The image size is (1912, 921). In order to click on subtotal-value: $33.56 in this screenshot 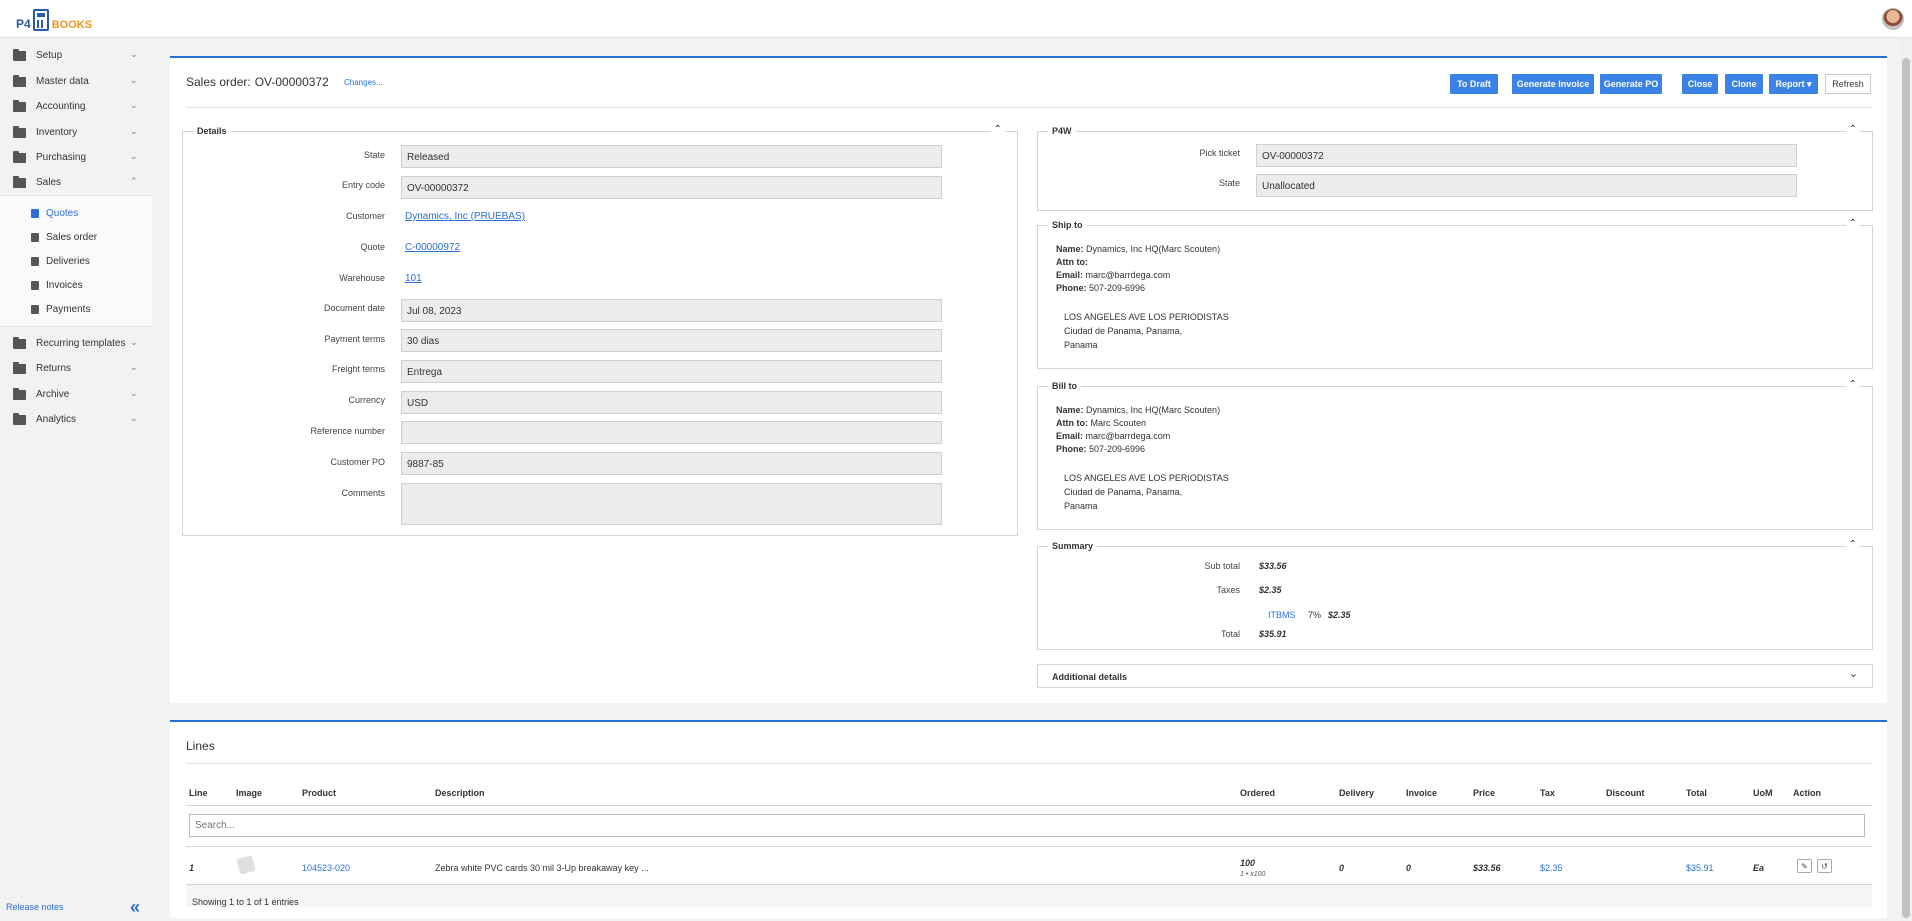, I will do `click(1273, 566)`.